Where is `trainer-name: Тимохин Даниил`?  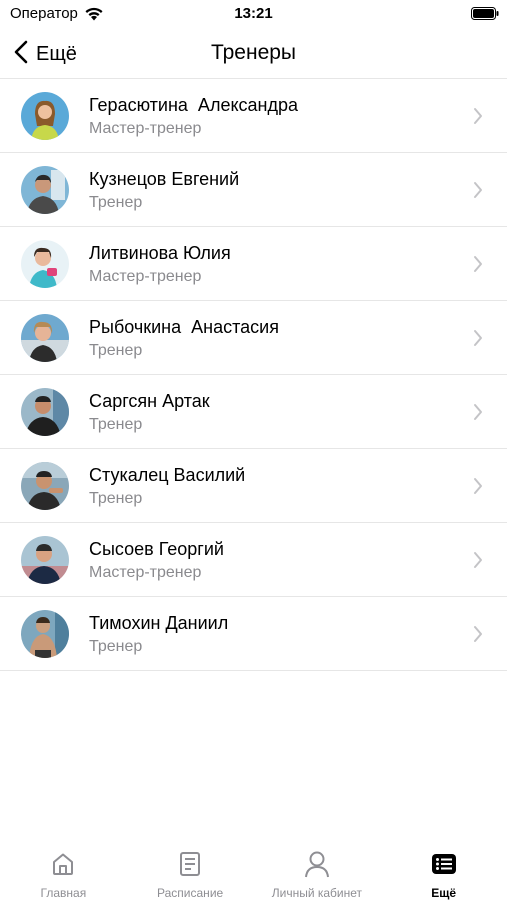 trainer-name: Тимохин Даниил is located at coordinates (159, 623).